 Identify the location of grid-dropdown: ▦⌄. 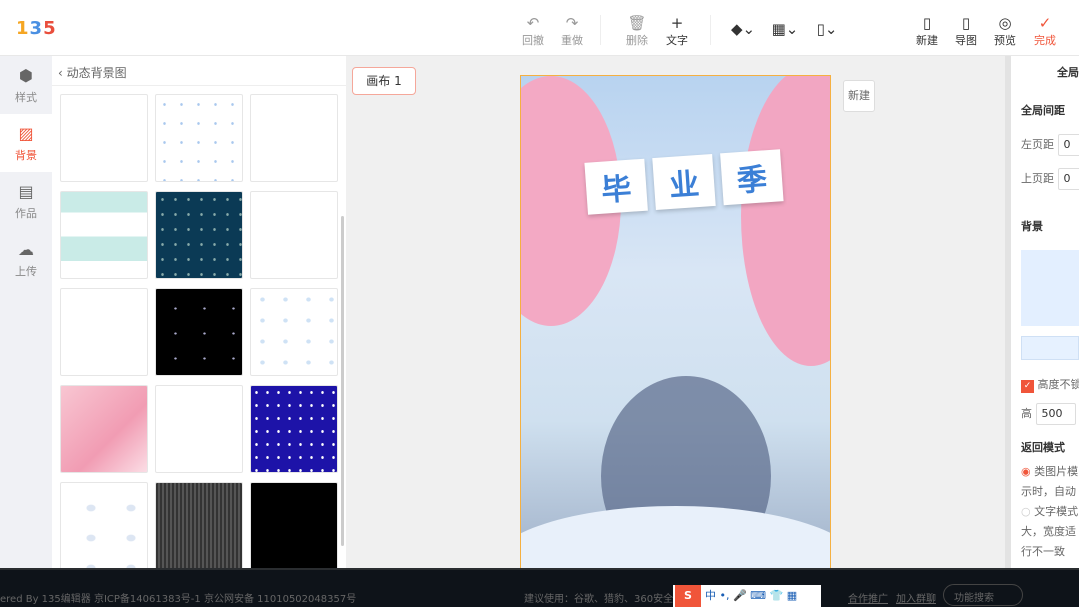
(785, 29).